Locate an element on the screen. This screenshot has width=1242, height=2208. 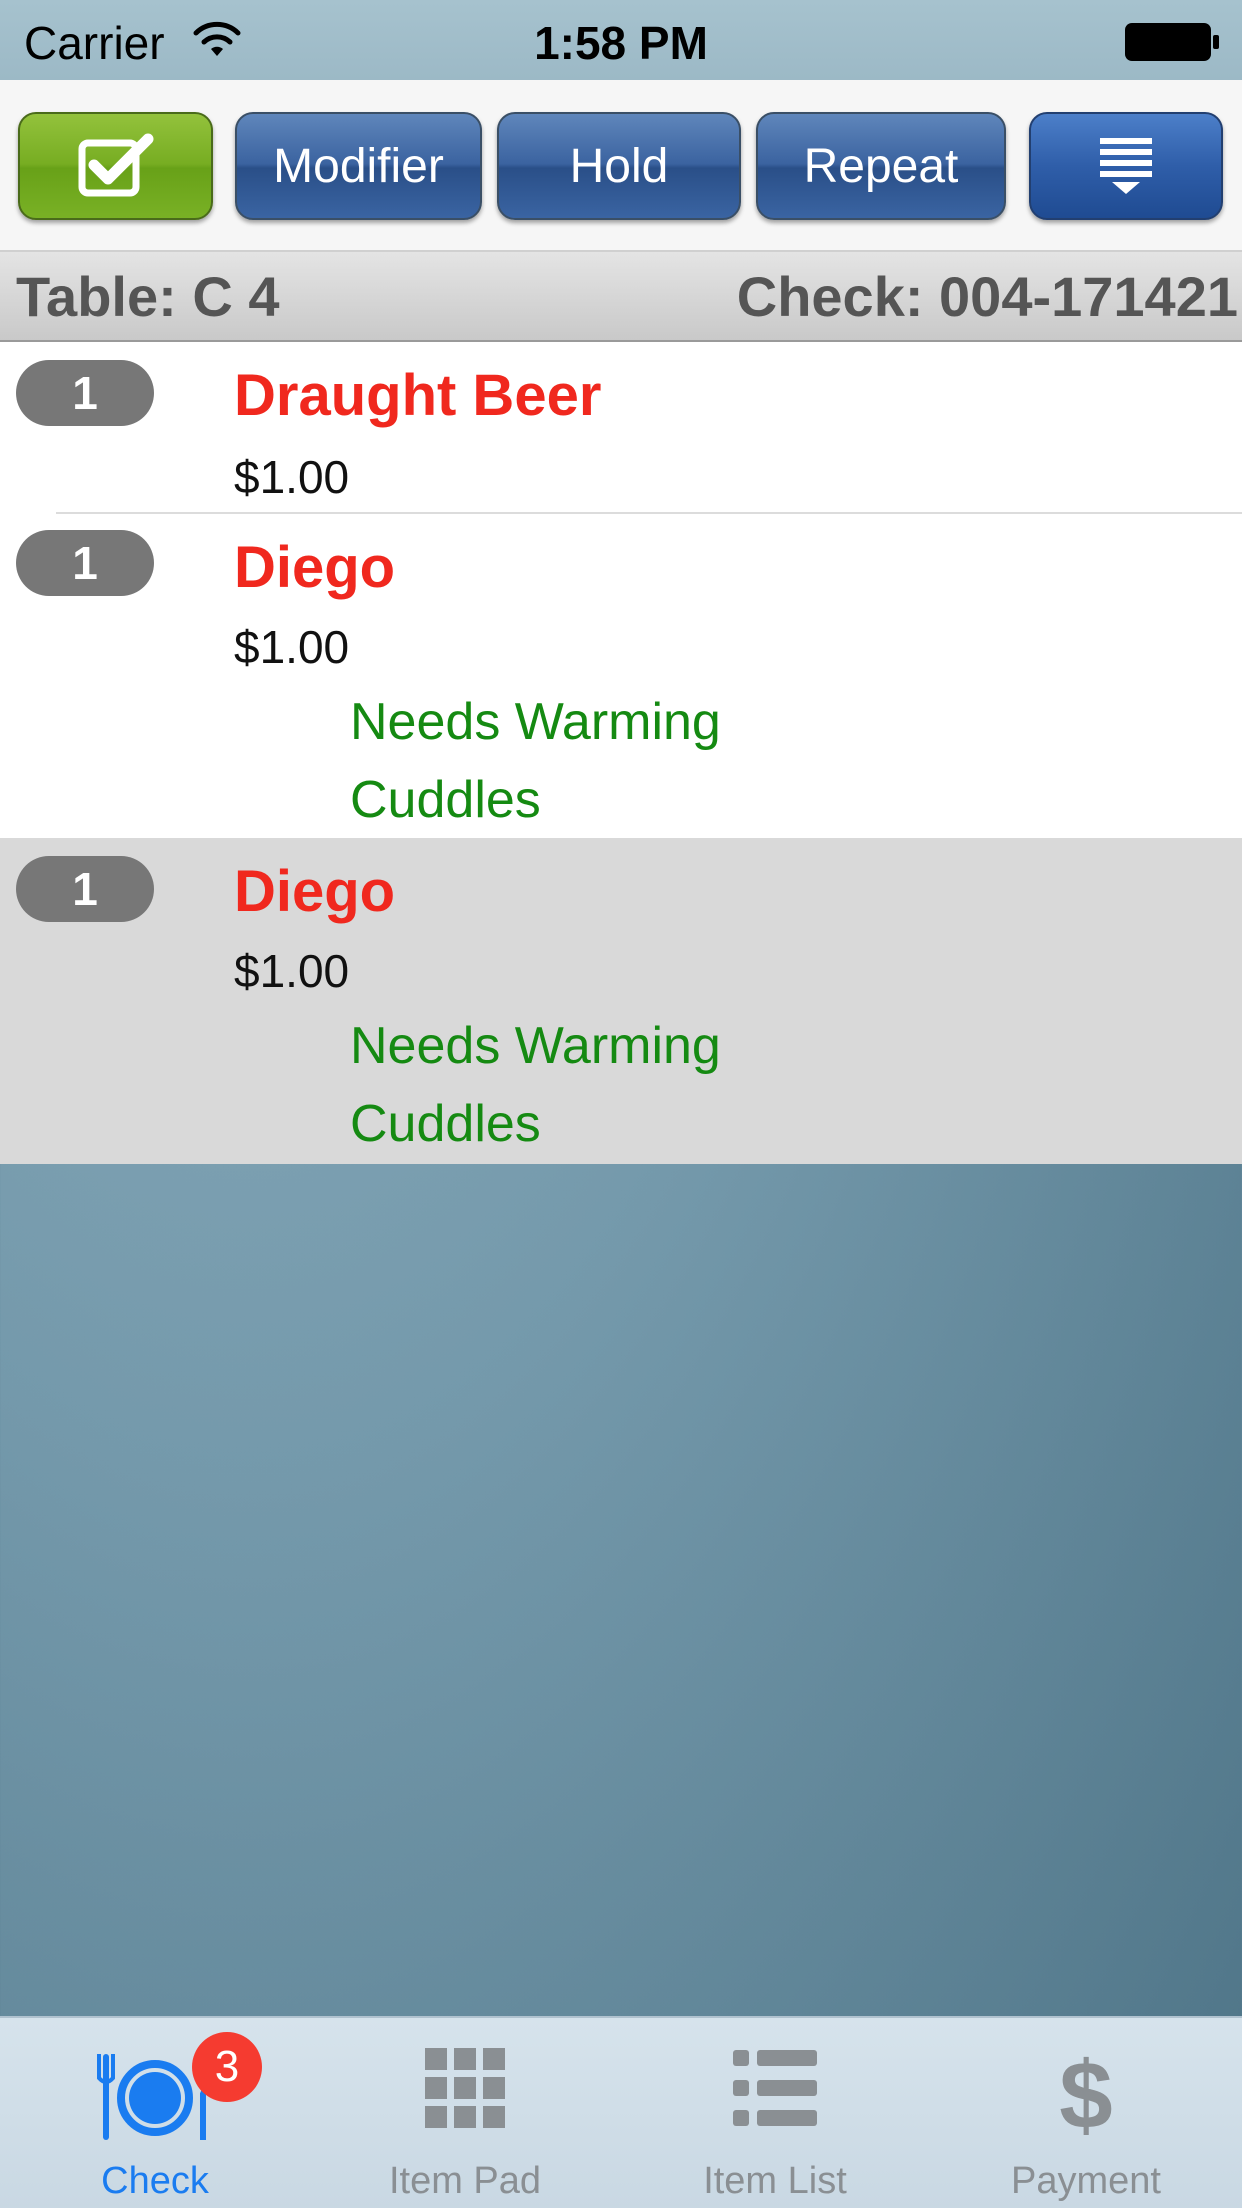
order-item: 1 Diego $1.00 Needs Warming Cuddles is located at coordinates (621, 676).